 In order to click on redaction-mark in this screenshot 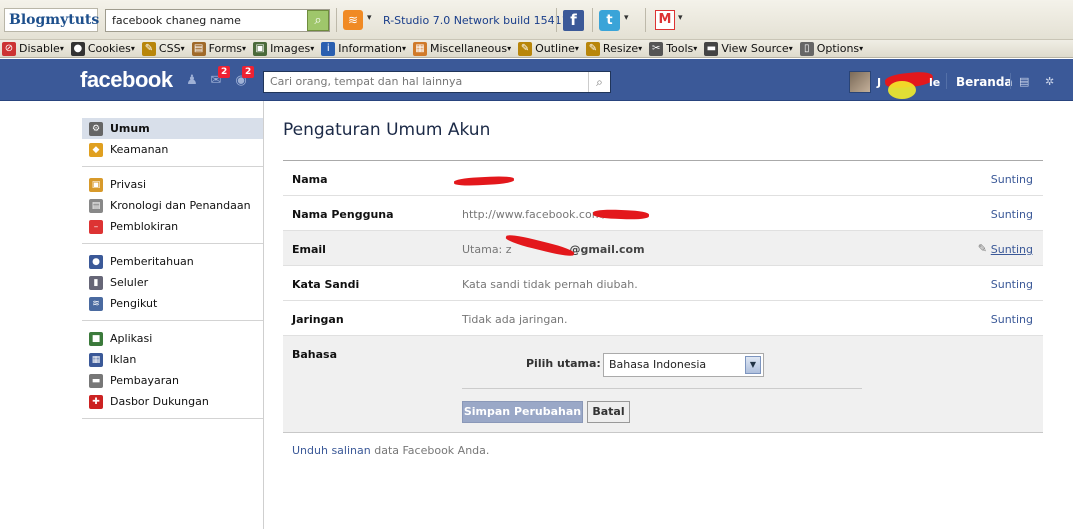, I will do `click(484, 181)`.